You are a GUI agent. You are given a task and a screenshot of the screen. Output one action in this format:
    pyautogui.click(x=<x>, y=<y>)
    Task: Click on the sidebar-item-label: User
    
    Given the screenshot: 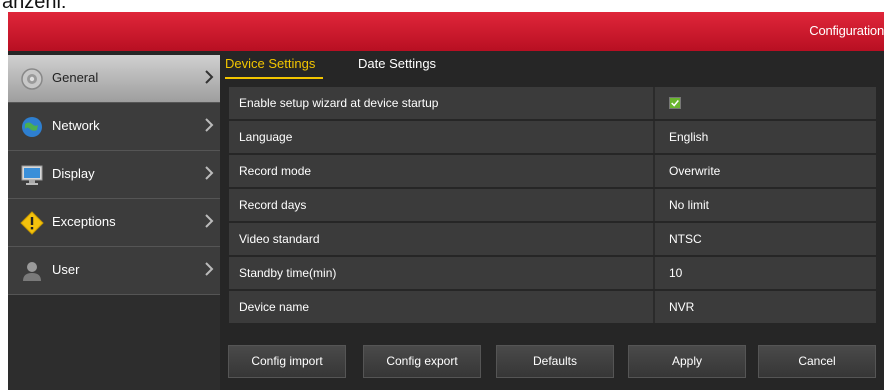 What is the action you would take?
    pyautogui.click(x=66, y=269)
    